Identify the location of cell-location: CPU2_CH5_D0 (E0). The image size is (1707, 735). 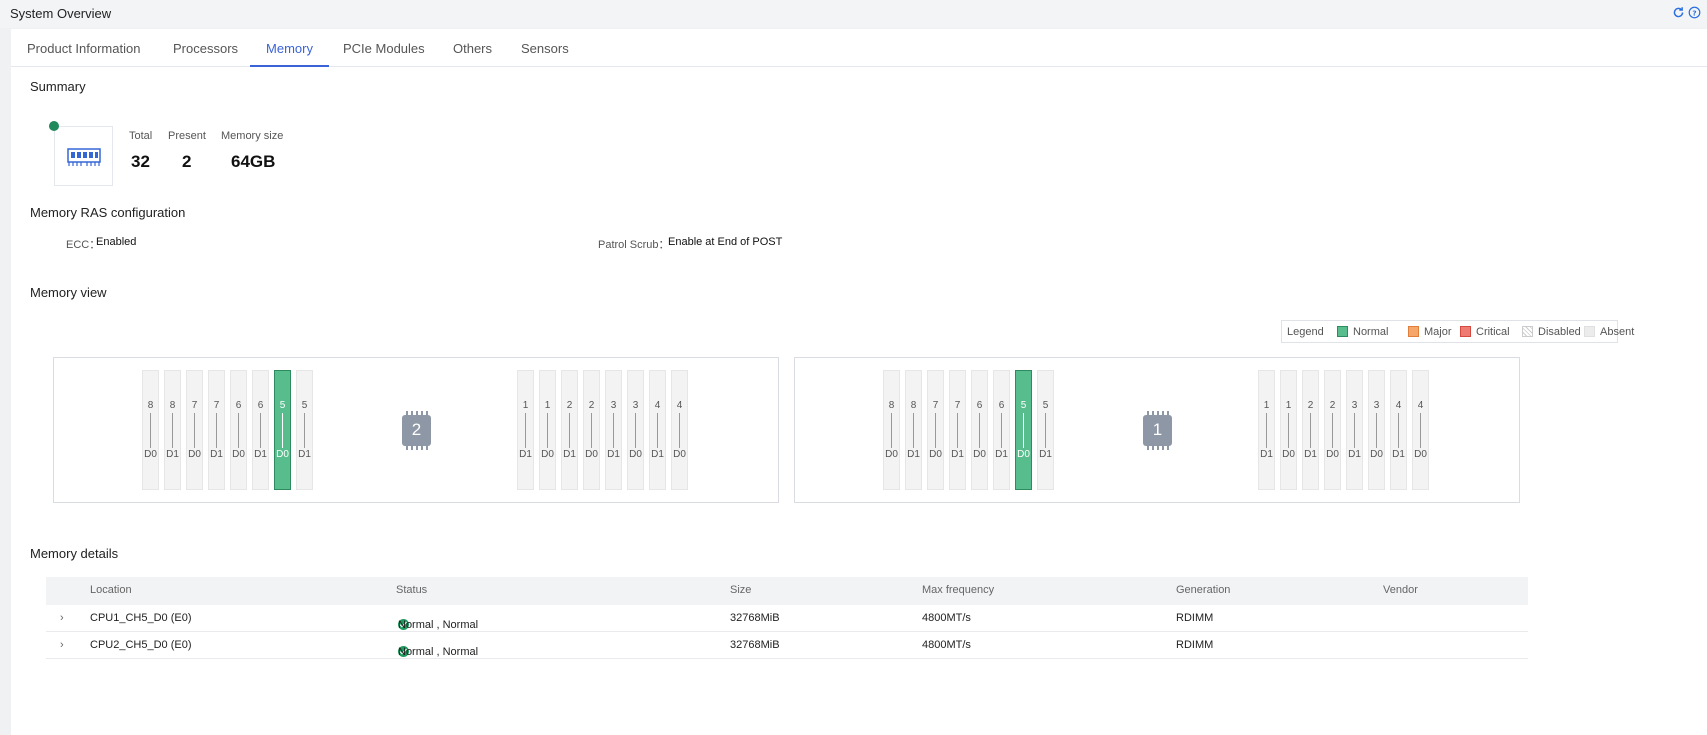
(141, 645).